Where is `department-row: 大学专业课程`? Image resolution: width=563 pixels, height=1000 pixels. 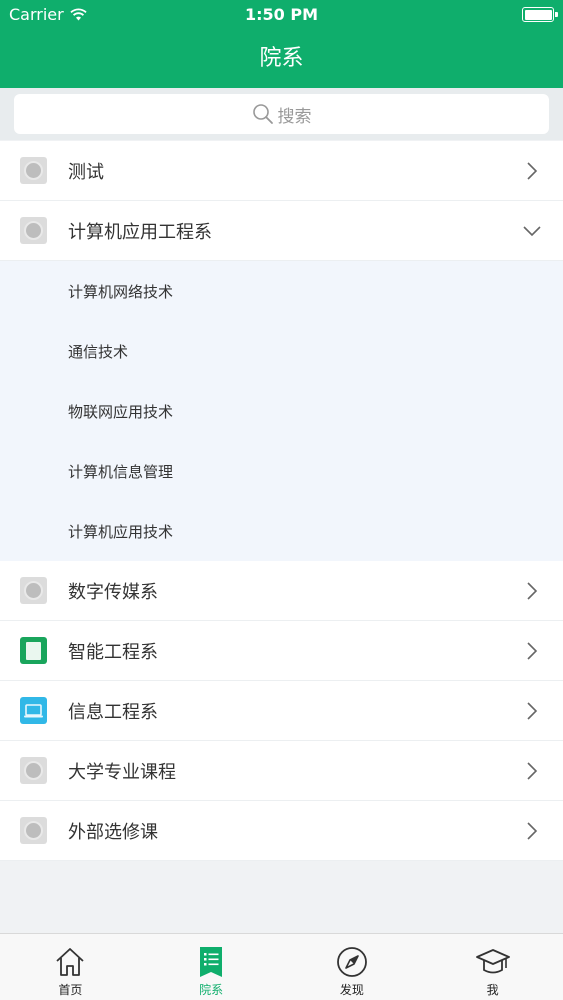 department-row: 大学专业课程 is located at coordinates (281, 771).